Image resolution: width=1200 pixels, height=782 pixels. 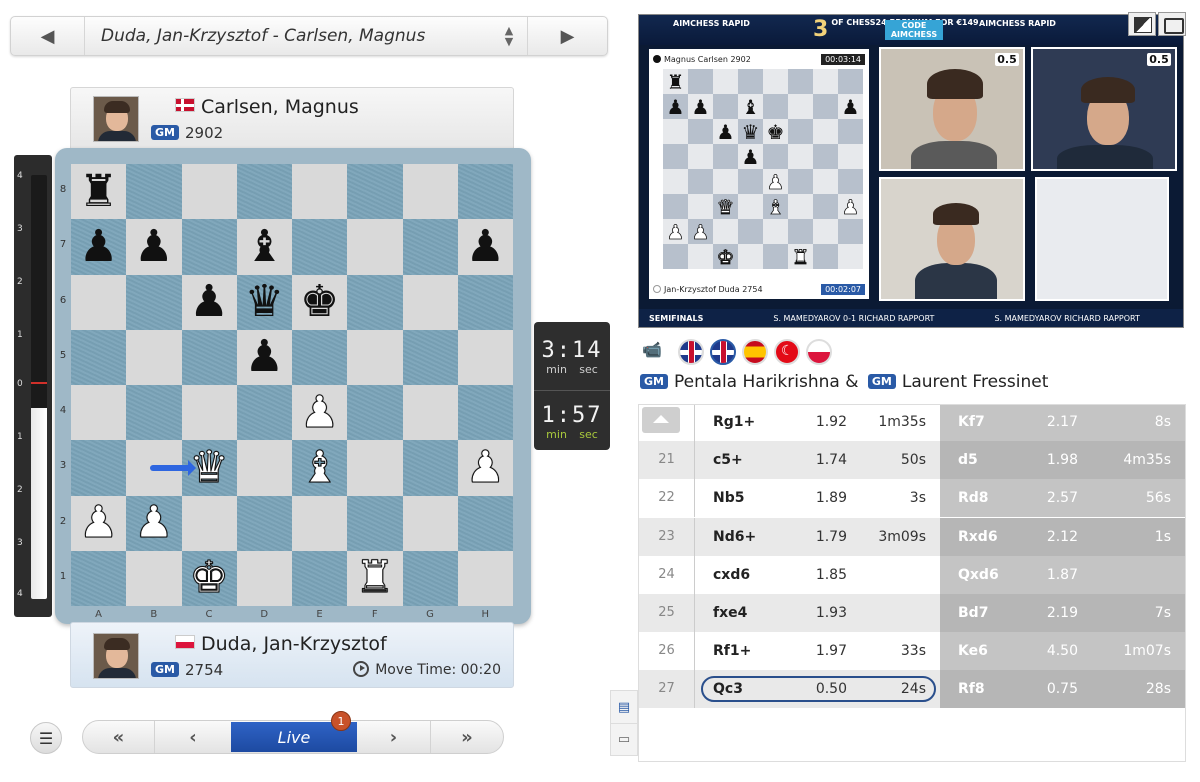 What do you see at coordinates (1062, 613) in the screenshot?
I see `black-move: Bd7 2.19 7s` at bounding box center [1062, 613].